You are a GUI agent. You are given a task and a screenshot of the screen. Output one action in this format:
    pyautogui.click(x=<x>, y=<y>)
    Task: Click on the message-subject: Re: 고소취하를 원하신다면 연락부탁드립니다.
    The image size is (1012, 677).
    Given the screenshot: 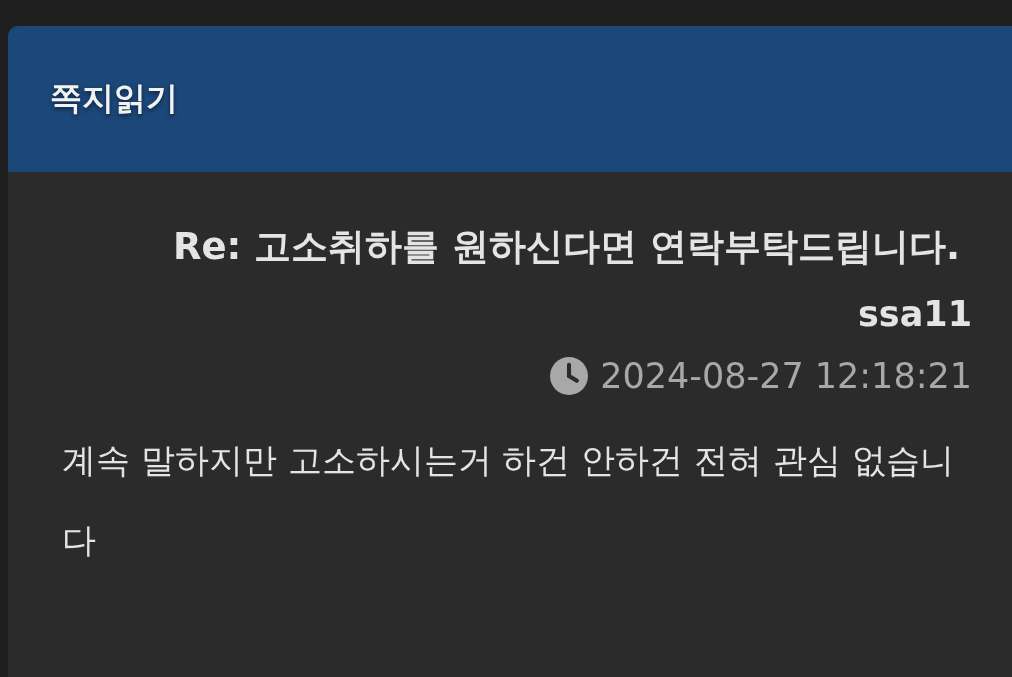 What is the action you would take?
    pyautogui.click(x=566, y=247)
    